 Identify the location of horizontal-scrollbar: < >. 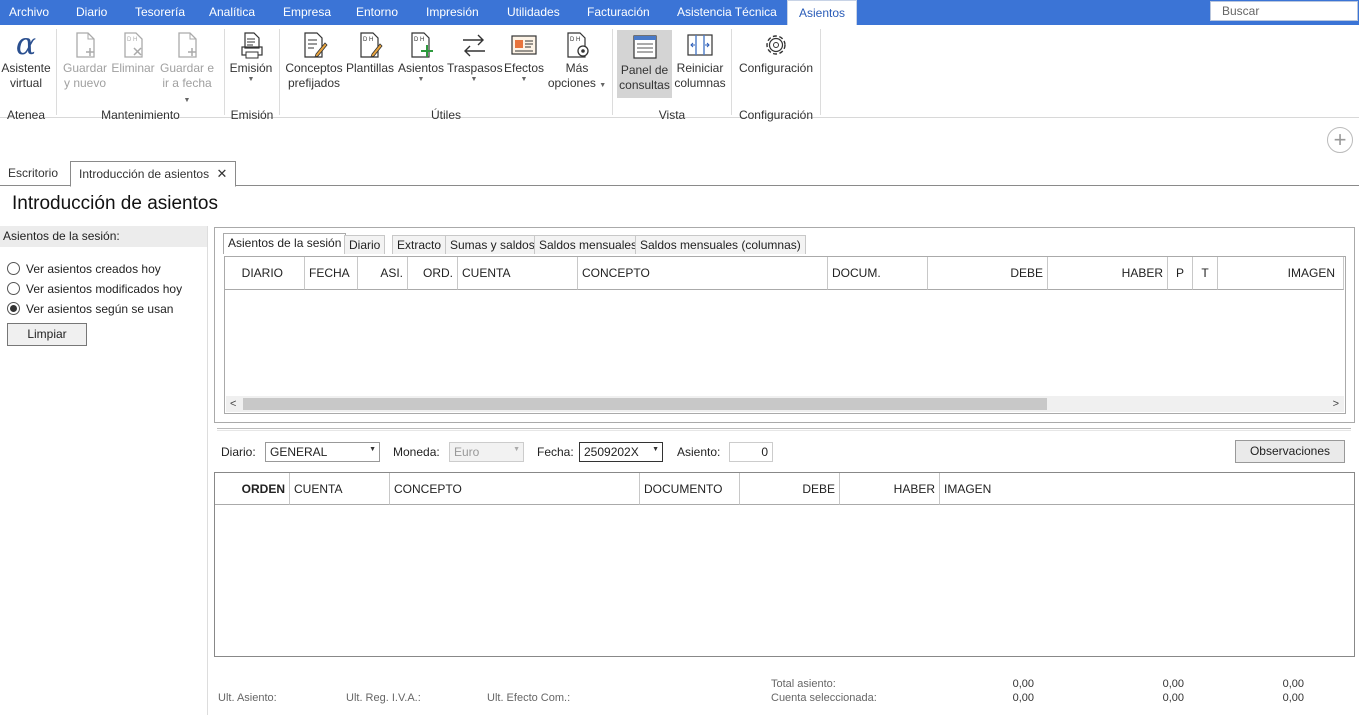
(785, 404).